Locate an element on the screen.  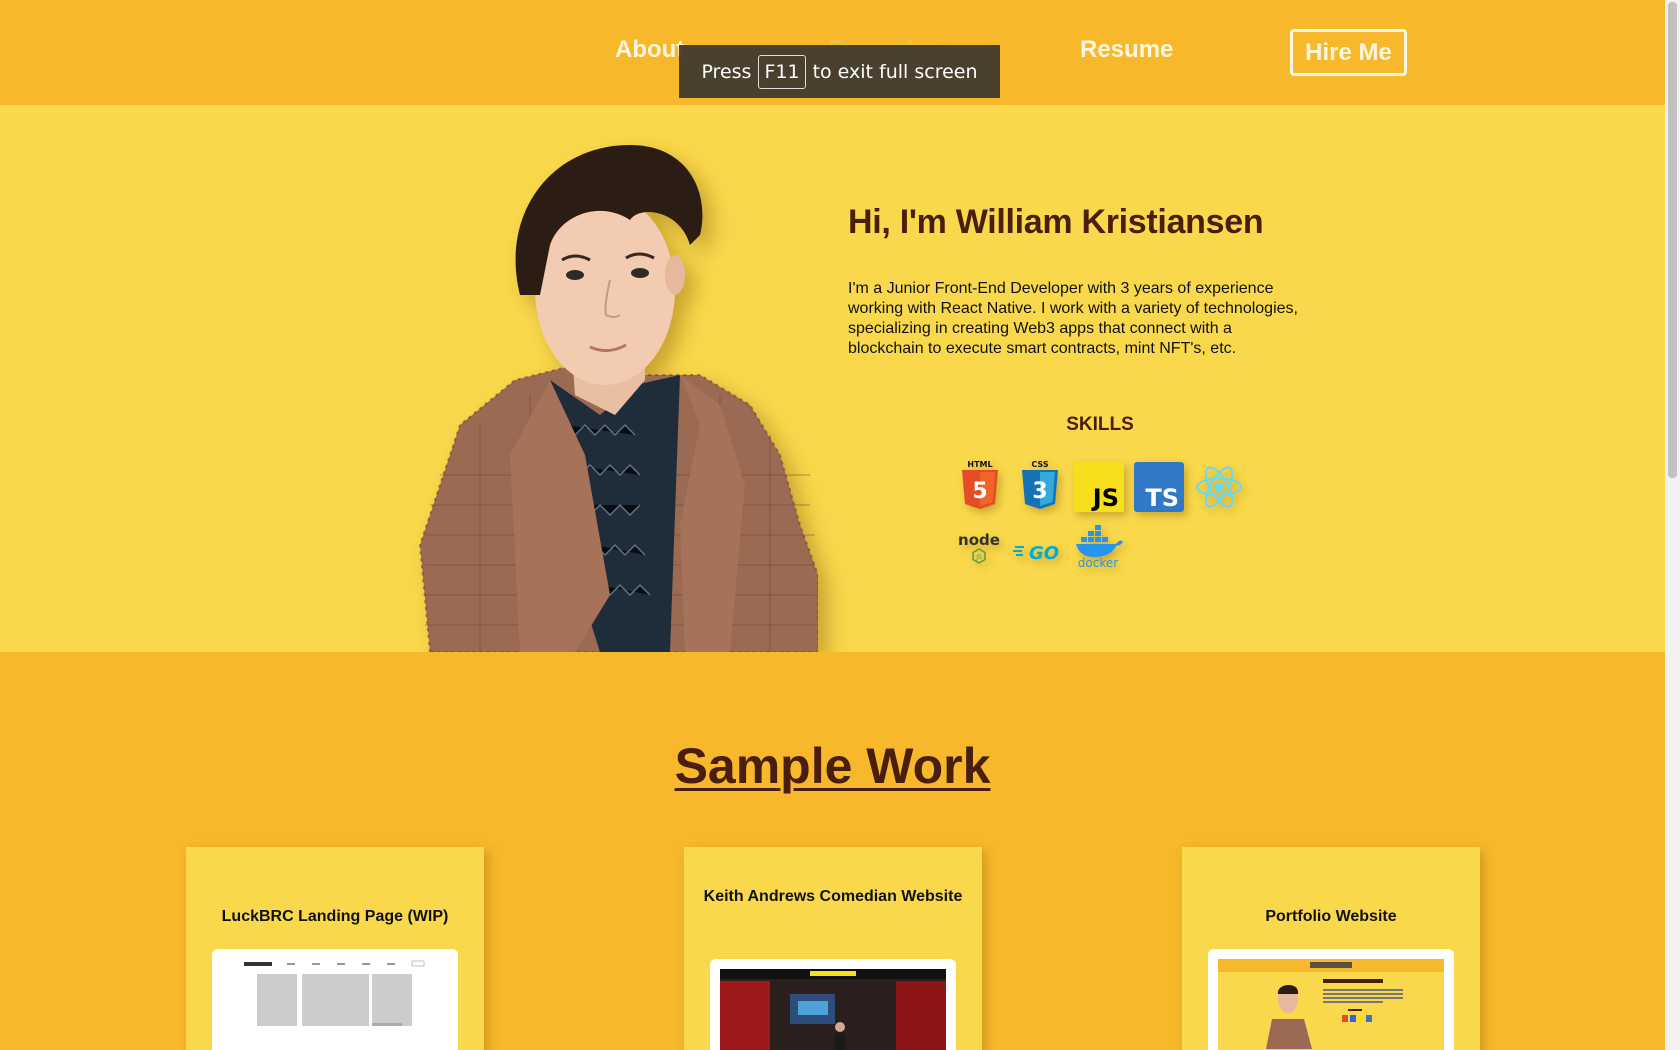
javascript-icon: JS is located at coordinates (1099, 487).